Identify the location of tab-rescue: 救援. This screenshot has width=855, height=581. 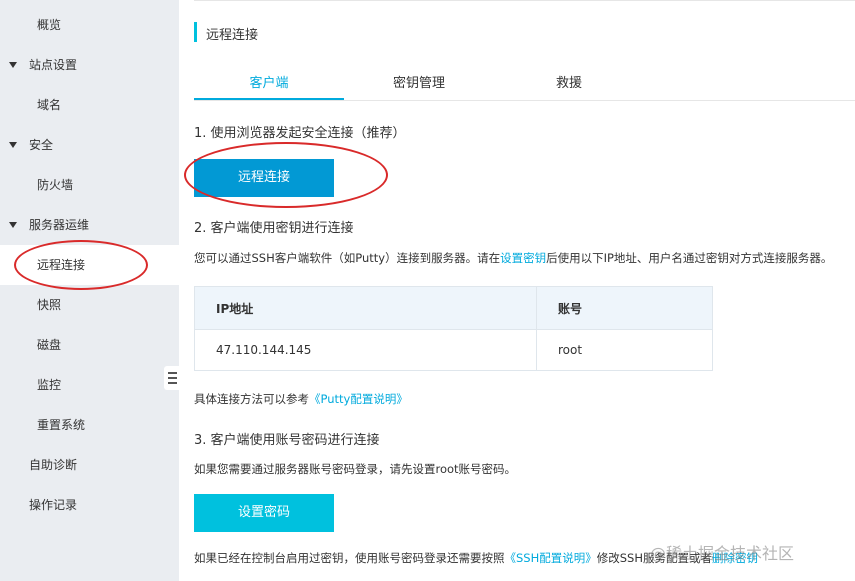
(569, 81).